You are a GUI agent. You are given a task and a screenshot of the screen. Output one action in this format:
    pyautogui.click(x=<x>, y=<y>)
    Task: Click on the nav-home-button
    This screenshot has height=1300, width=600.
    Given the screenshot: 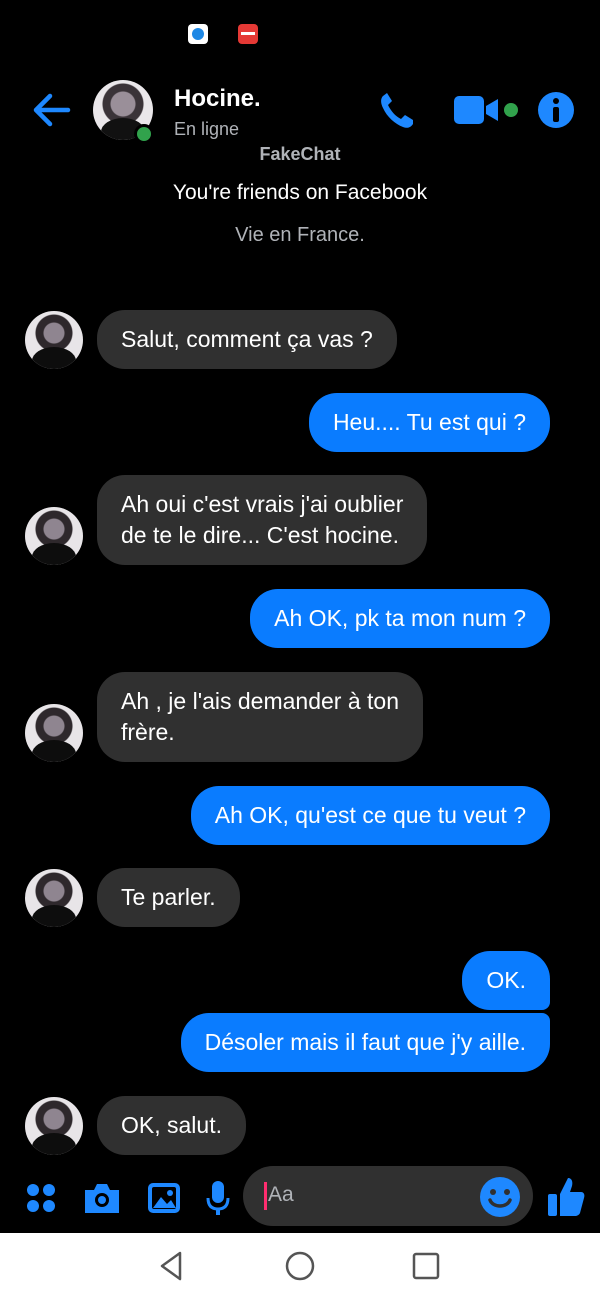 What is the action you would take?
    pyautogui.click(x=300, y=1266)
    